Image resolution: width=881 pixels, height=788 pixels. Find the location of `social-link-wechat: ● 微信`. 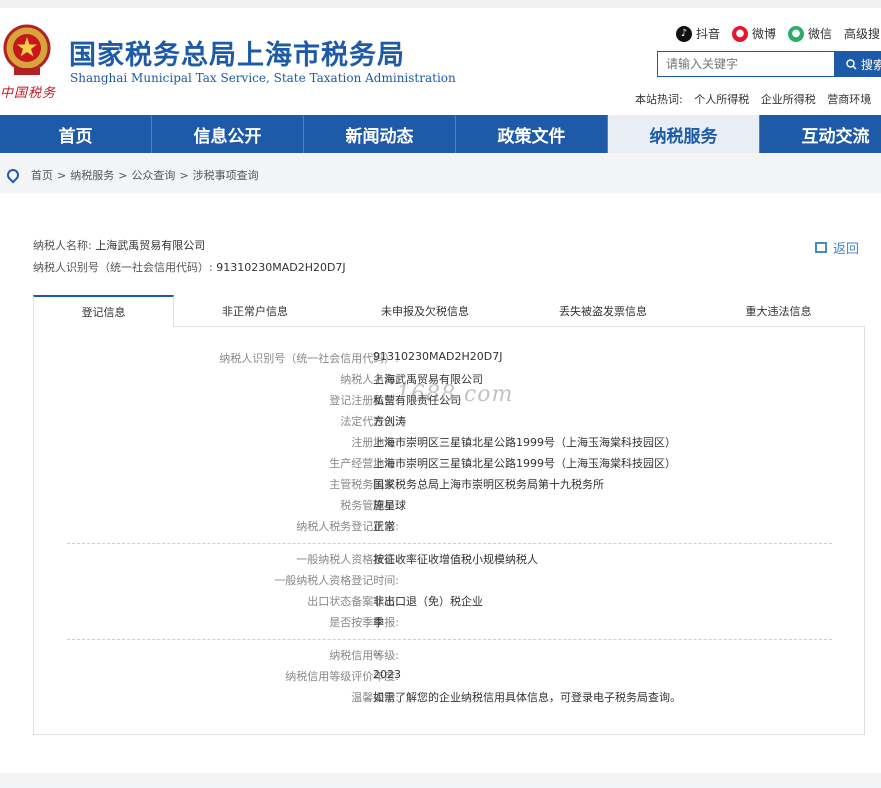

social-link-wechat: ● 微信 is located at coordinates (810, 33).